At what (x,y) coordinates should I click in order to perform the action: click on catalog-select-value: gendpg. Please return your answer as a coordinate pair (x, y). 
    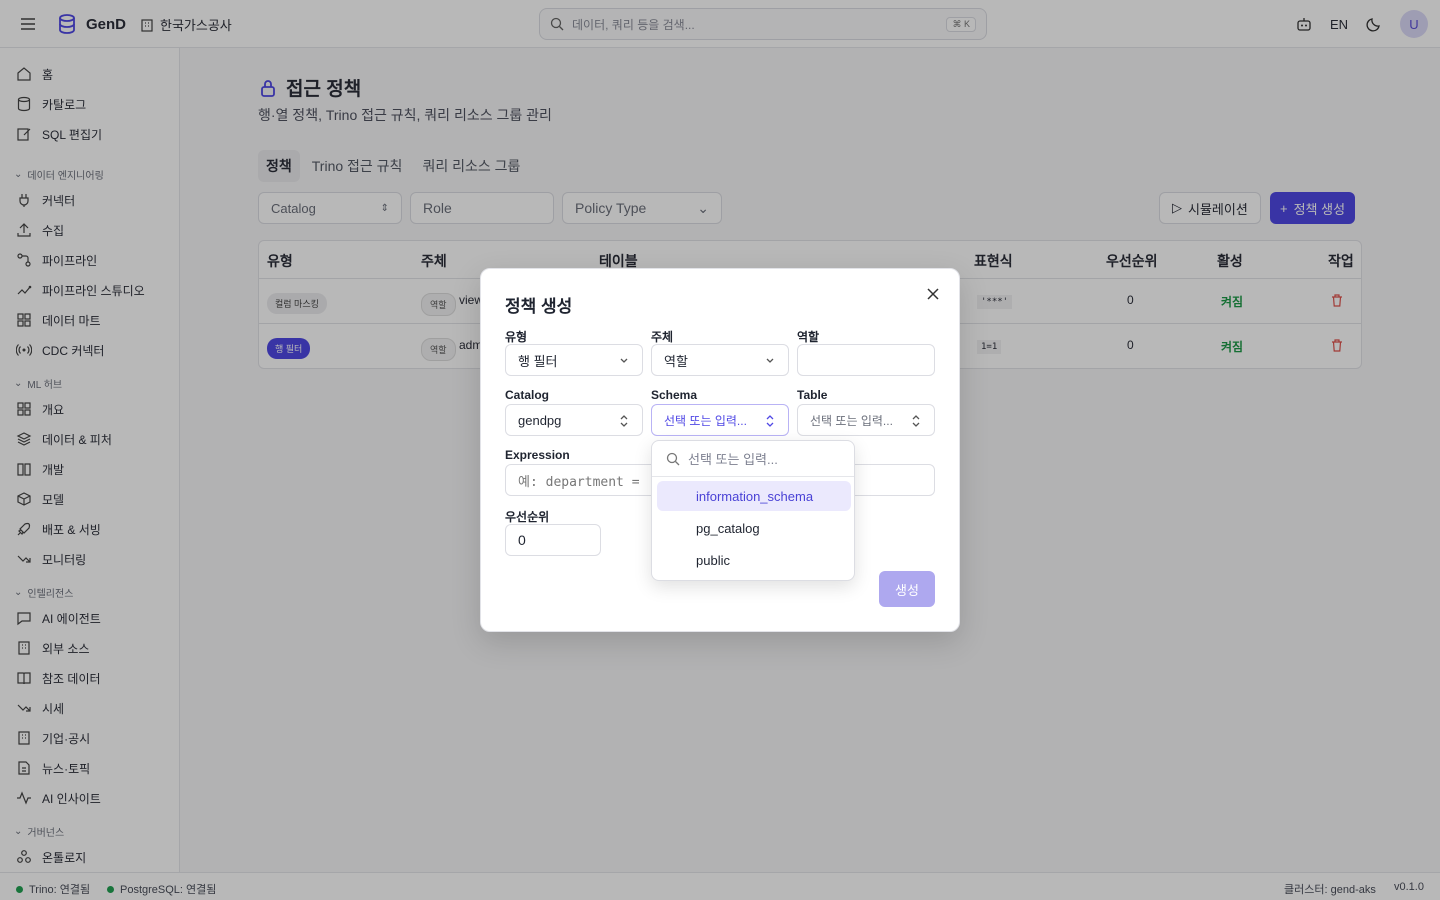
    Looking at the image, I should click on (540, 420).